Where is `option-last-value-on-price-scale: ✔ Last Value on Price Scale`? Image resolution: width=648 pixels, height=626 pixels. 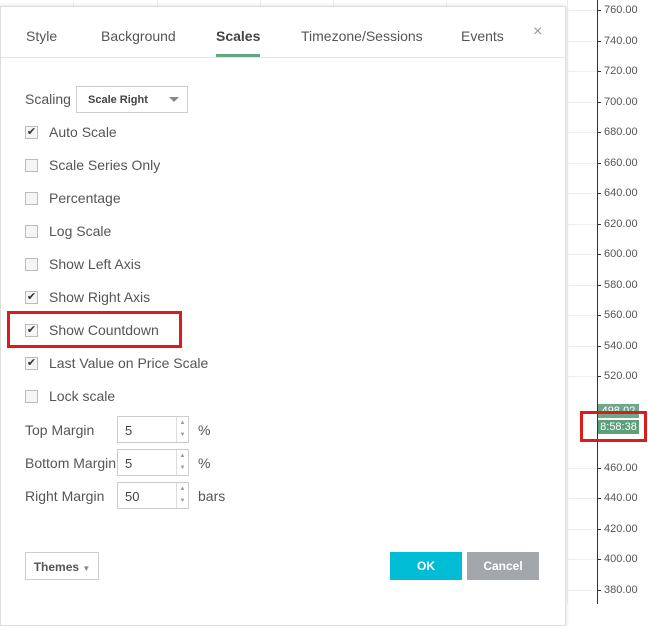 option-last-value-on-price-scale: ✔ Last Value on Price Scale is located at coordinates (116, 363).